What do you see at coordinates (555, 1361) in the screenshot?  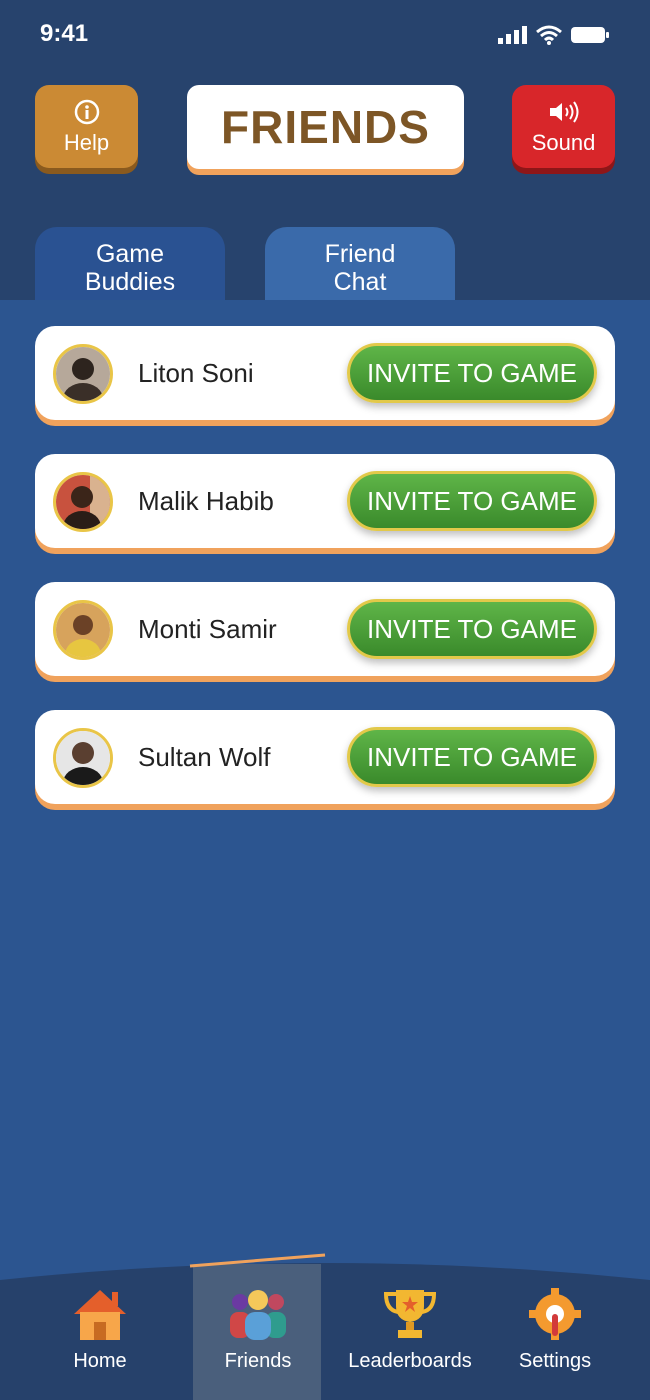 I see `nav-settings-label: Settings` at bounding box center [555, 1361].